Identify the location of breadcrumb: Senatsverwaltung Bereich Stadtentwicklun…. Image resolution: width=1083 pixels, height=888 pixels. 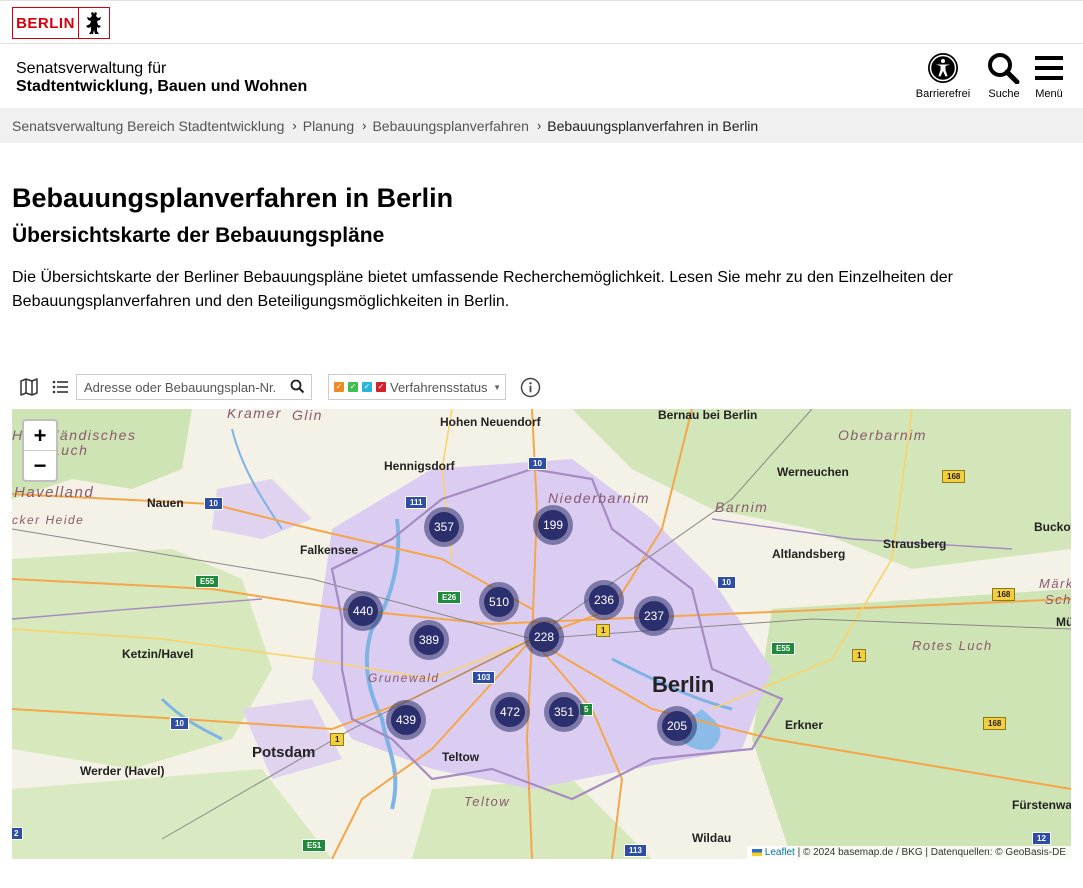
(541, 125).